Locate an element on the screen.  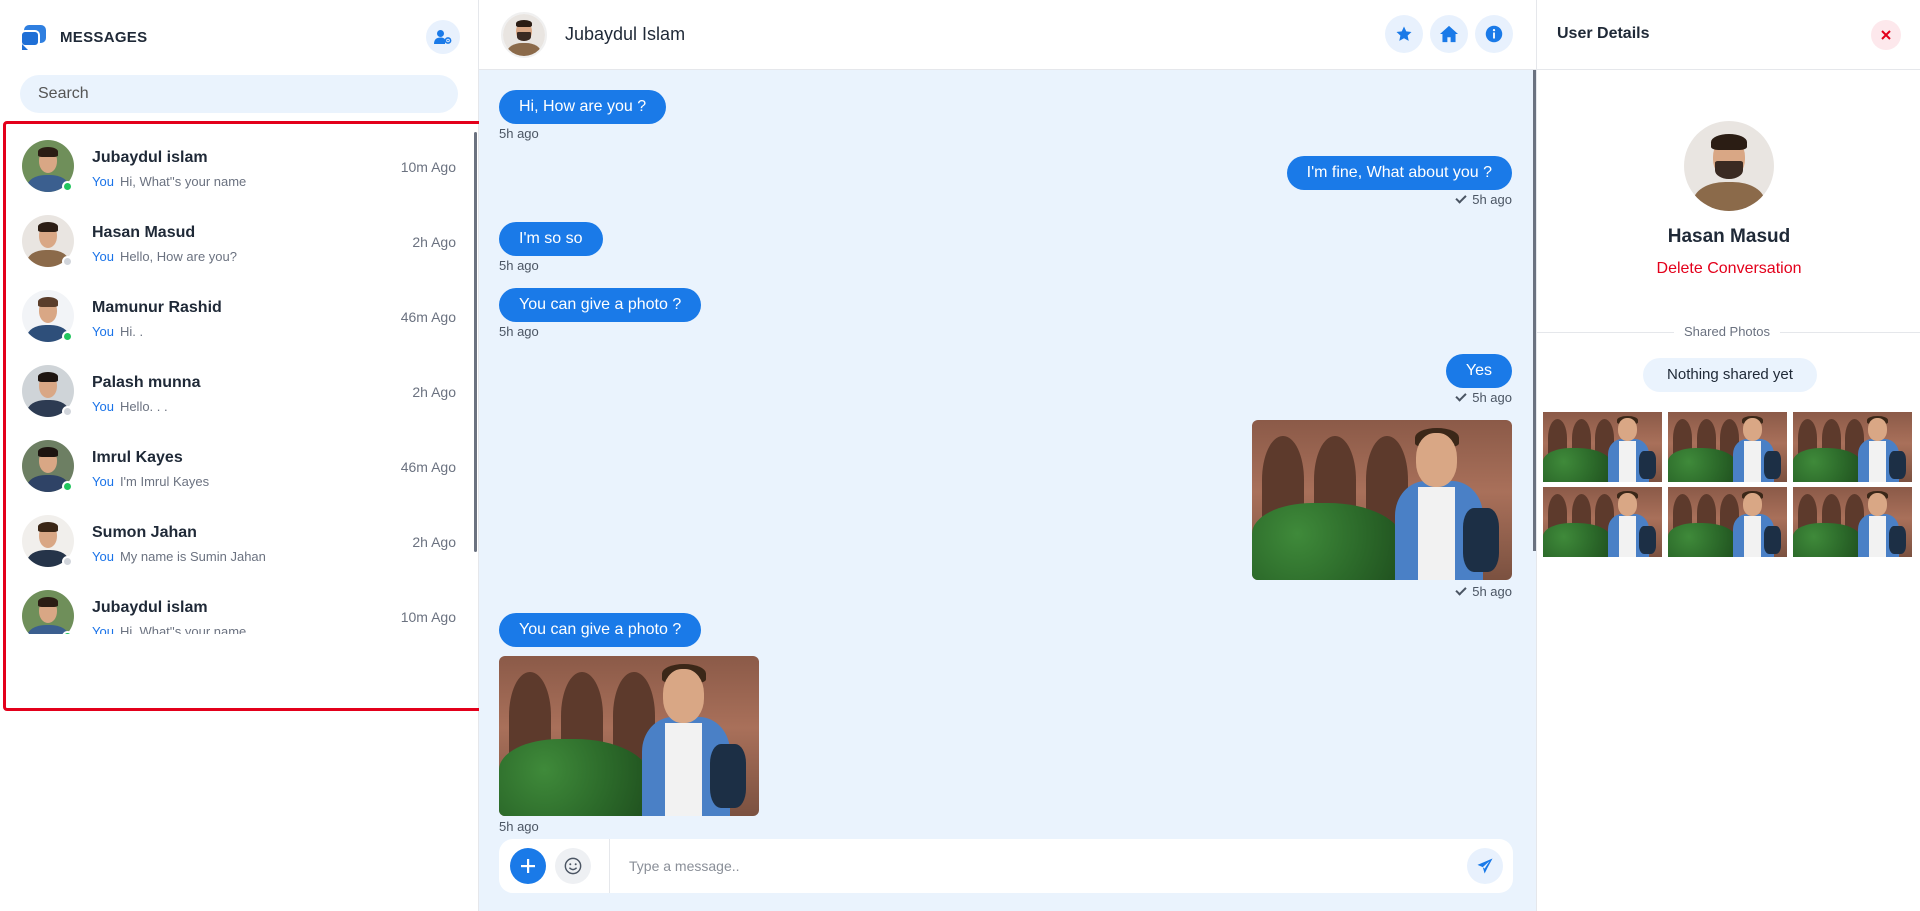
attach-button is located at coordinates (528, 866).